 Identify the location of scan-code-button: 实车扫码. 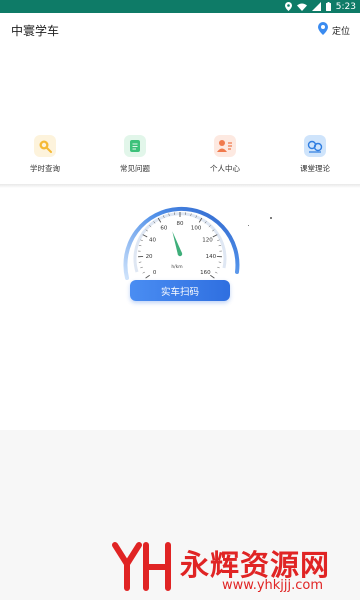
(180, 290).